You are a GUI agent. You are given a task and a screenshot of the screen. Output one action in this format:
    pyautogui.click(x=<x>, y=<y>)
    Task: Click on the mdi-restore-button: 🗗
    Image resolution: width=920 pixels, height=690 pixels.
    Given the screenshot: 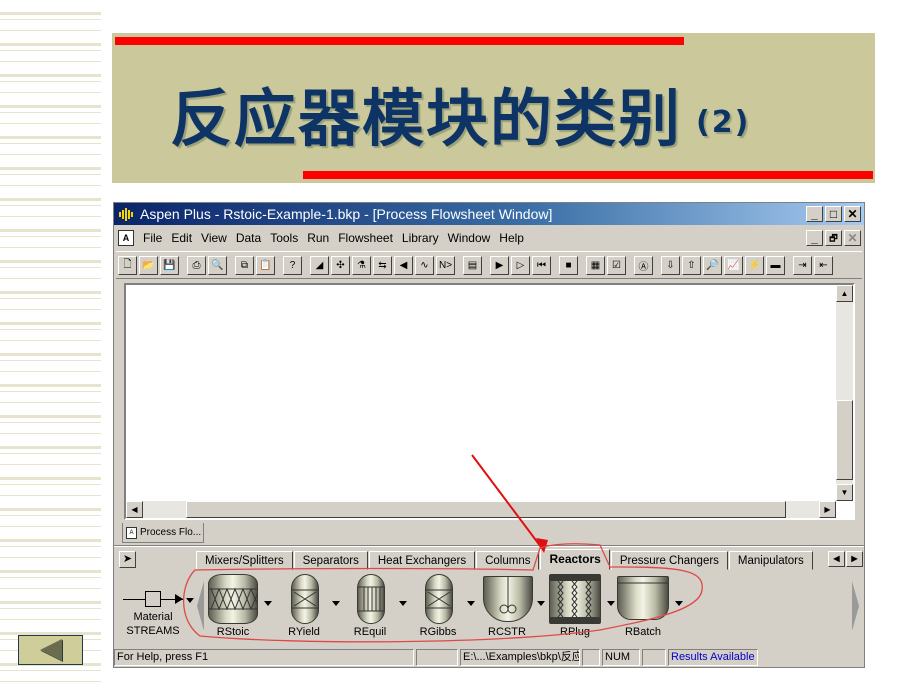 What is the action you would take?
    pyautogui.click(x=833, y=238)
    